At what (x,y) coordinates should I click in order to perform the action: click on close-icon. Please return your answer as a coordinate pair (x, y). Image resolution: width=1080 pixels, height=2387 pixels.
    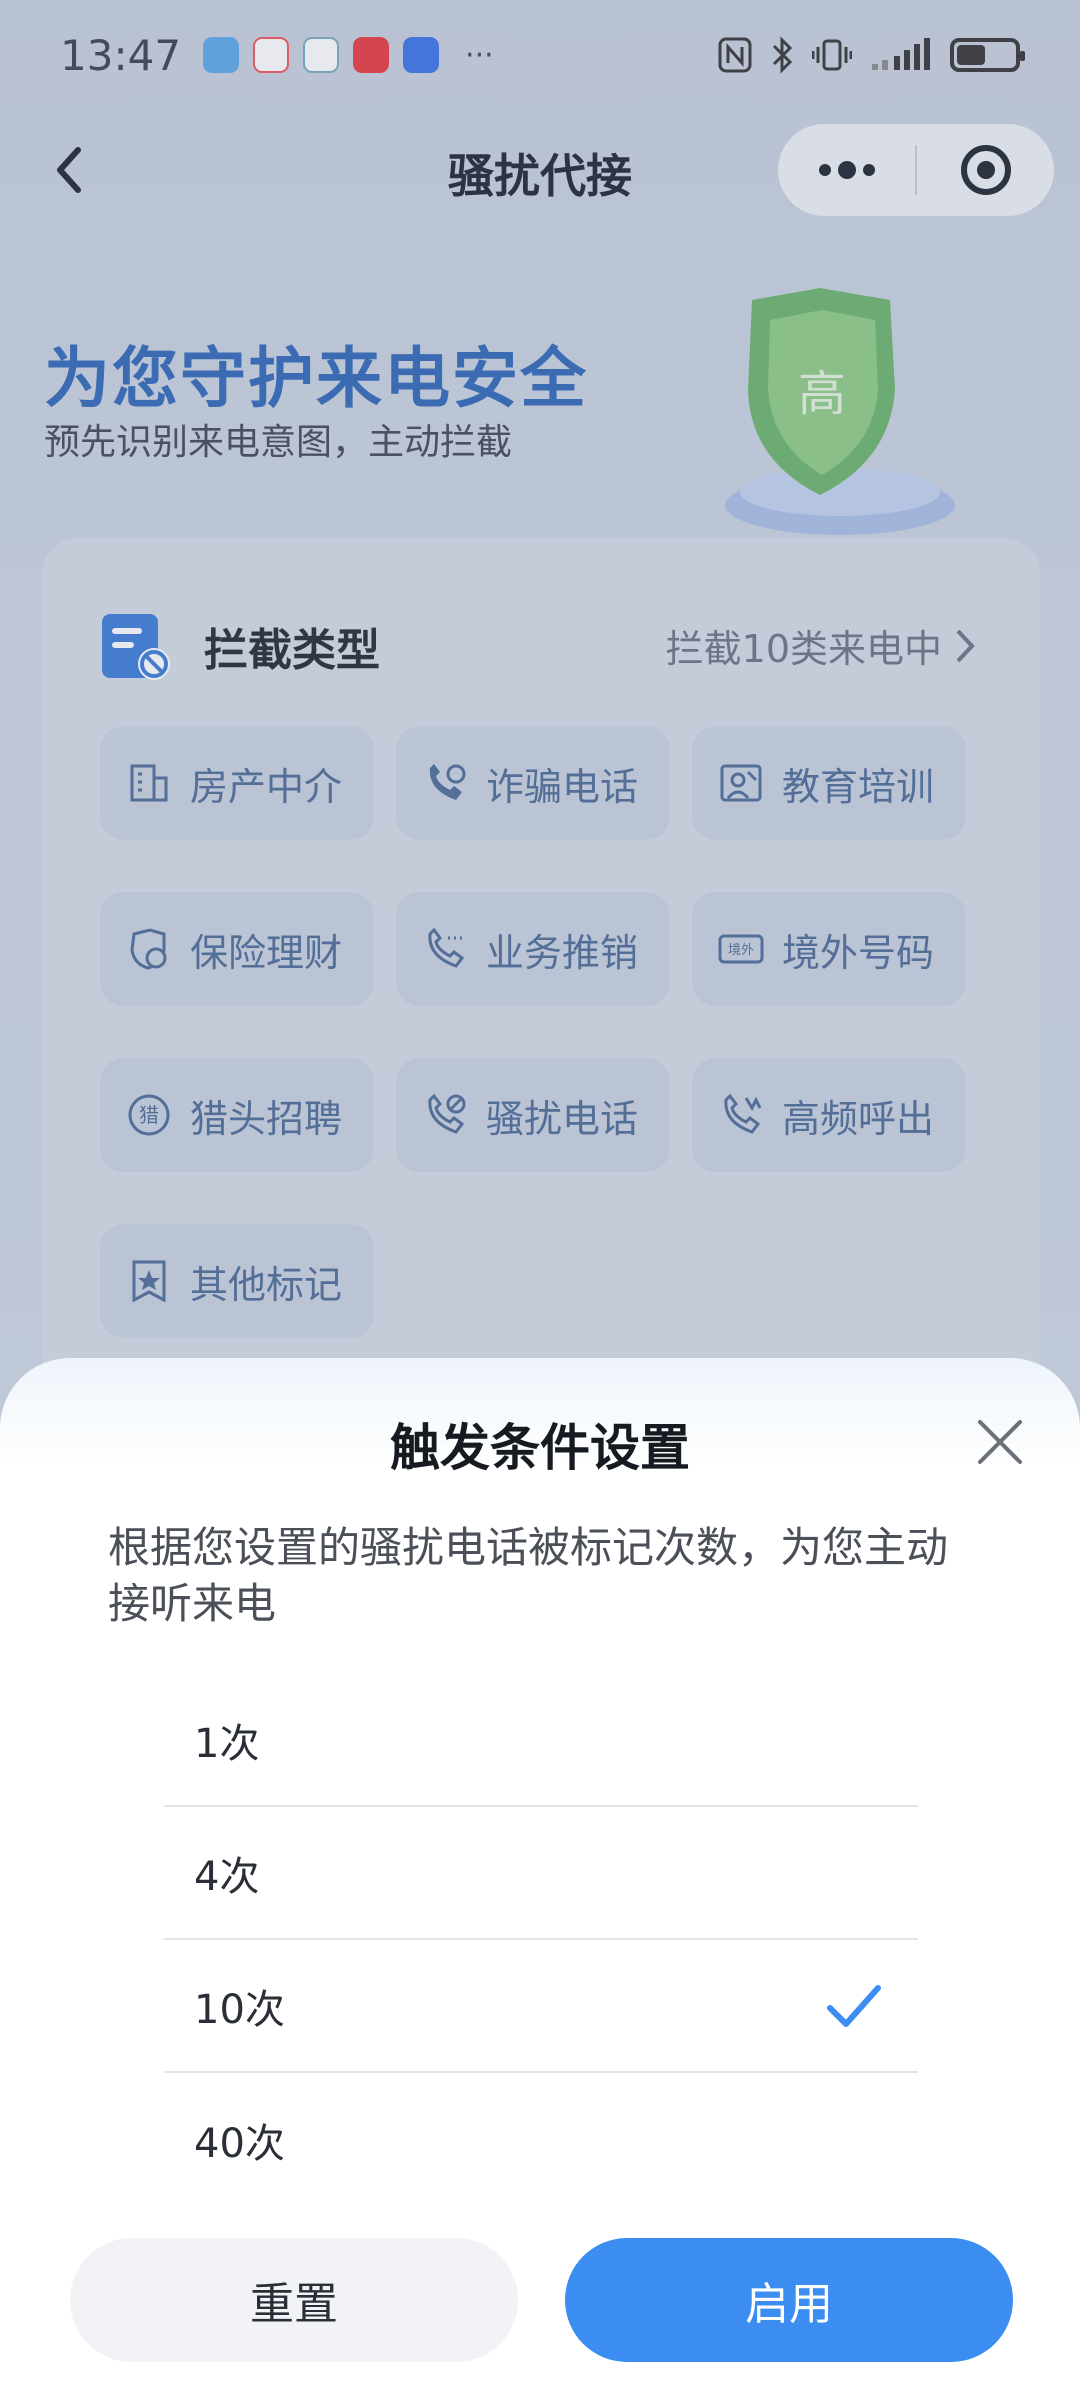
    Looking at the image, I should click on (1000, 1442).